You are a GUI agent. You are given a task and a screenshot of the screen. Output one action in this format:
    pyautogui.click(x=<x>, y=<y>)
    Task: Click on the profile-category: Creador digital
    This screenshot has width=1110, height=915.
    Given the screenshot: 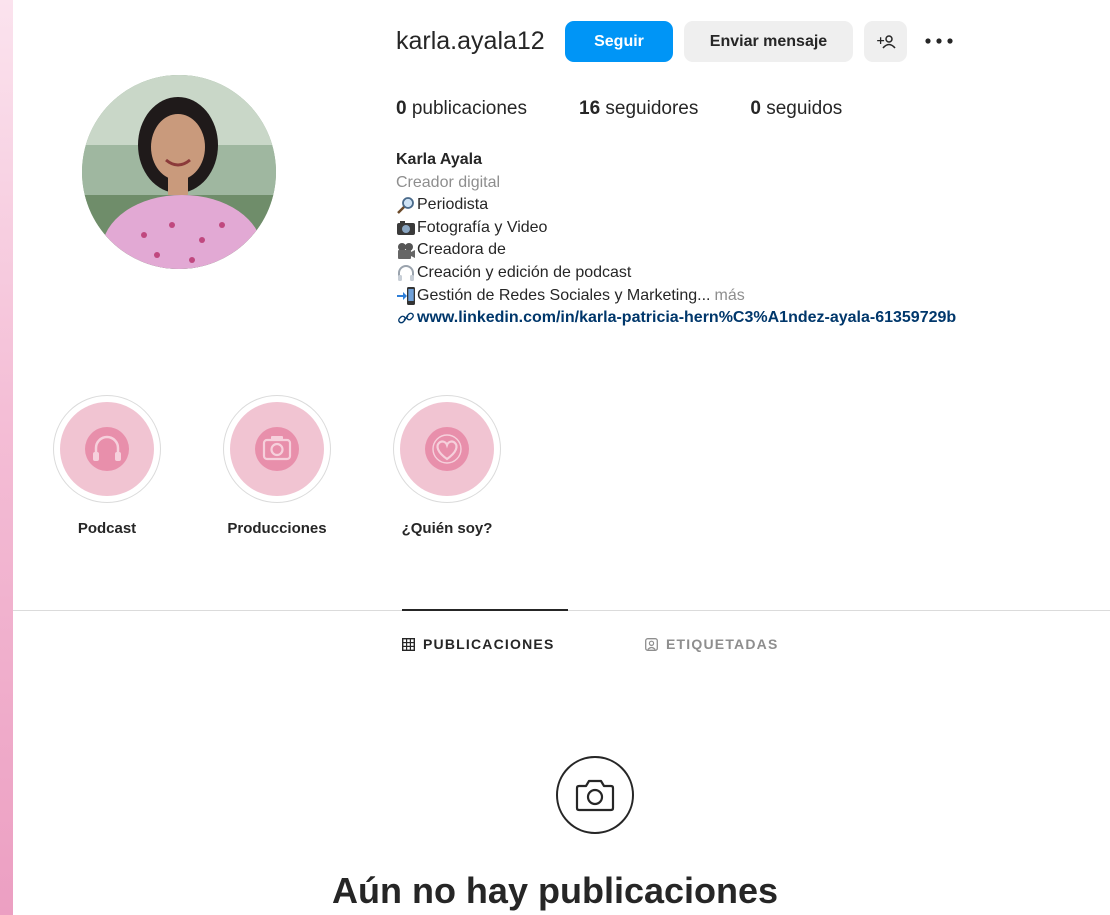 What is the action you would take?
    pyautogui.click(x=448, y=182)
    